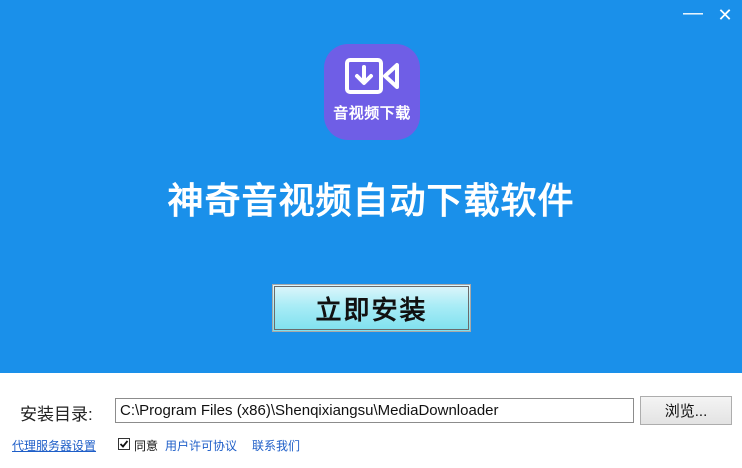 The height and width of the screenshot is (468, 742). What do you see at coordinates (371, 200) in the screenshot?
I see `product-title: 神奇音视频自动下载软件` at bounding box center [371, 200].